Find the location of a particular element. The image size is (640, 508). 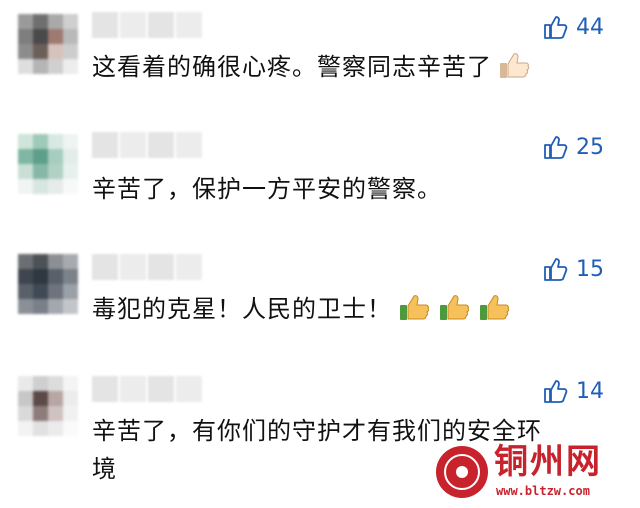

watermark-logo: 铜州网 www.bltzw.com is located at coordinates (531, 472).